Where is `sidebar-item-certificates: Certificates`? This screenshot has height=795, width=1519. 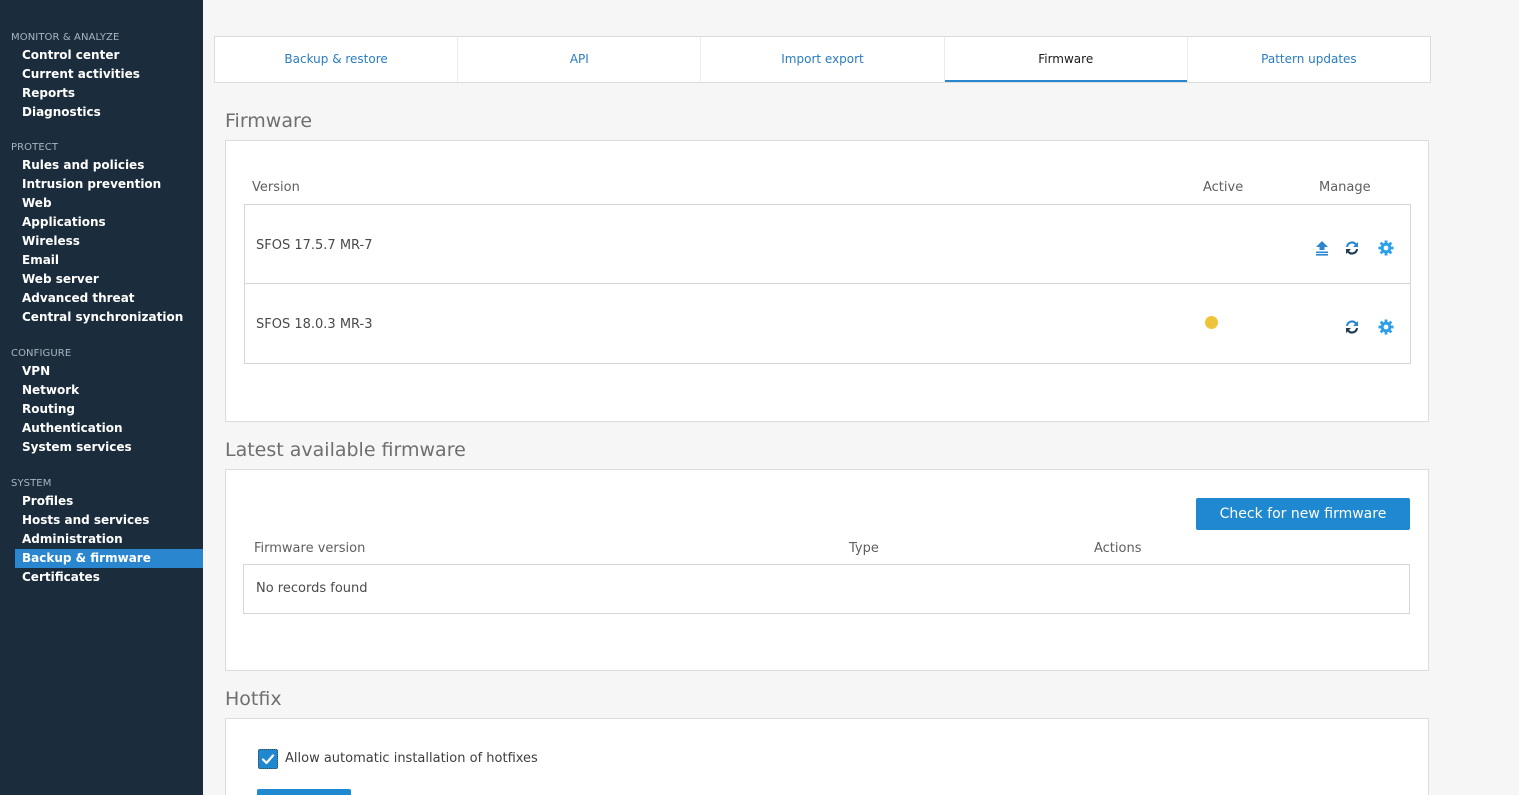 sidebar-item-certificates: Certificates is located at coordinates (101, 577).